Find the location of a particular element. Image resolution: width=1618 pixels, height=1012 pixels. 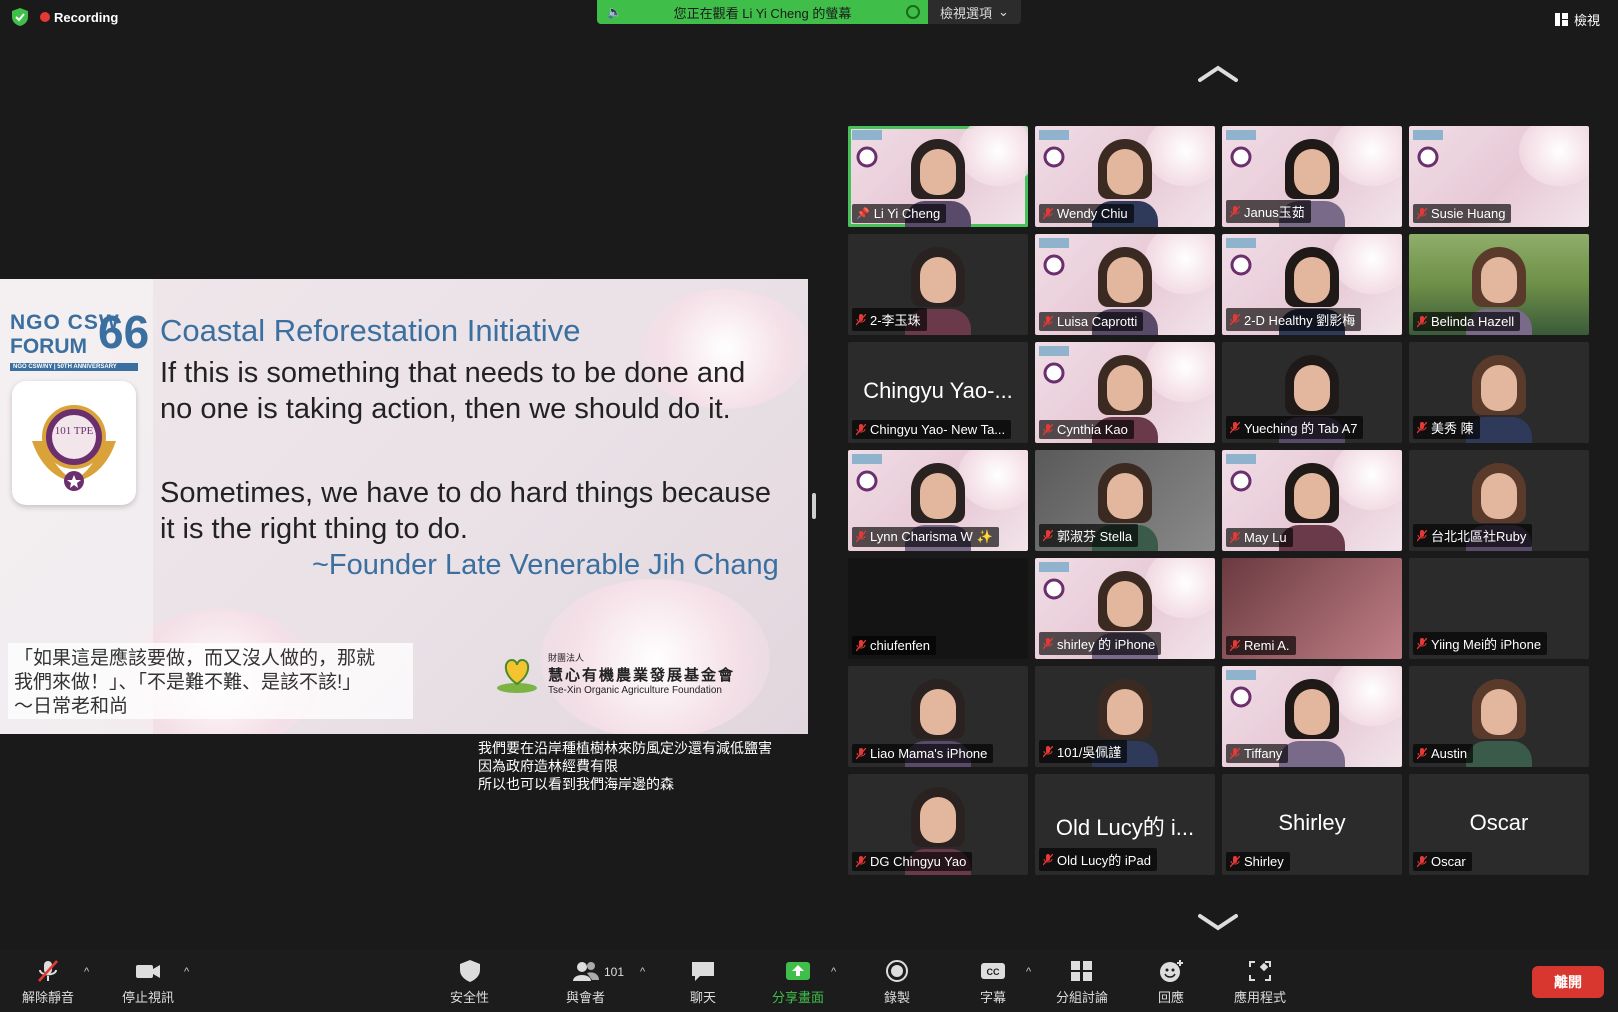

participant-tile: Tiffany is located at coordinates (1312, 716).